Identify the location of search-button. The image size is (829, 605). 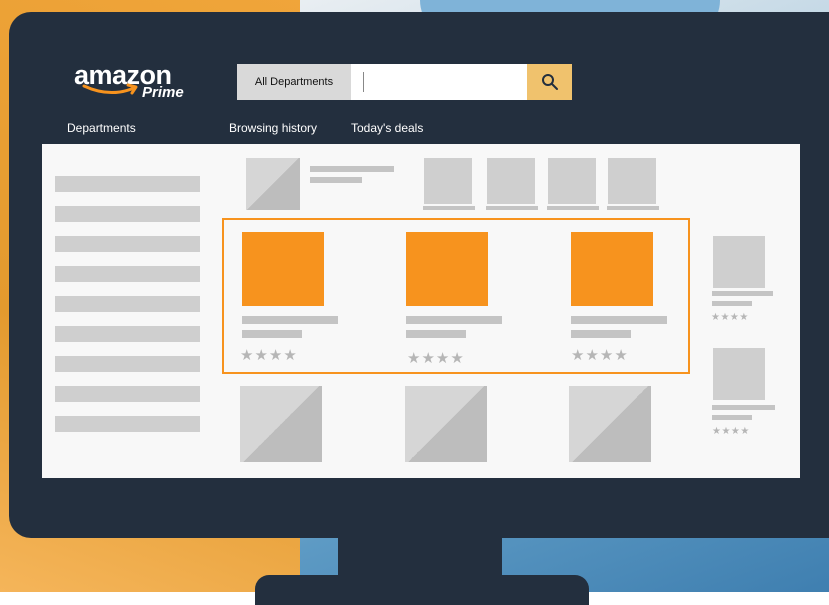
(549, 82).